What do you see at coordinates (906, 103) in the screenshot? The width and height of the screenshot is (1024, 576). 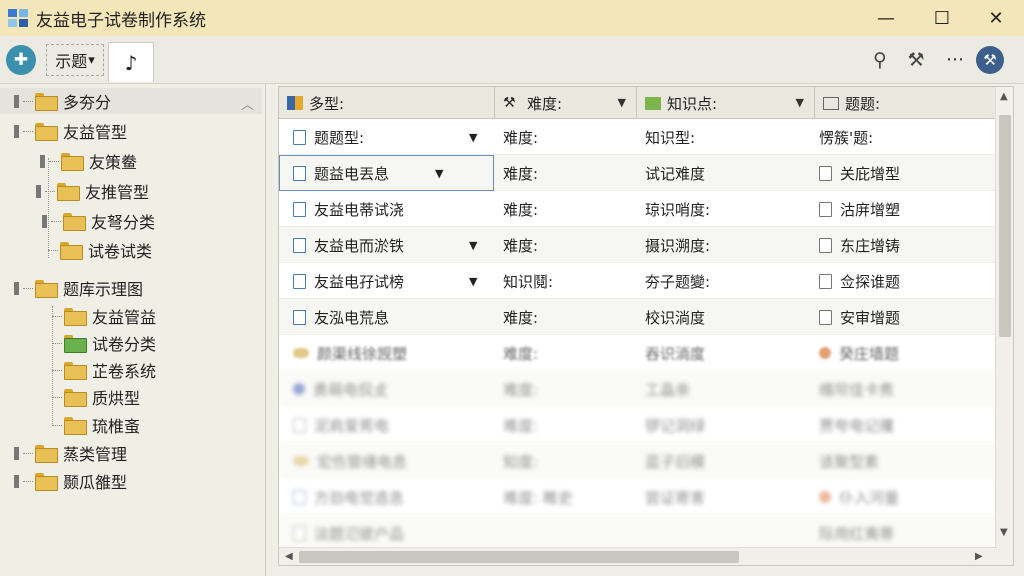 I see `column-header-title: 题题:` at bounding box center [906, 103].